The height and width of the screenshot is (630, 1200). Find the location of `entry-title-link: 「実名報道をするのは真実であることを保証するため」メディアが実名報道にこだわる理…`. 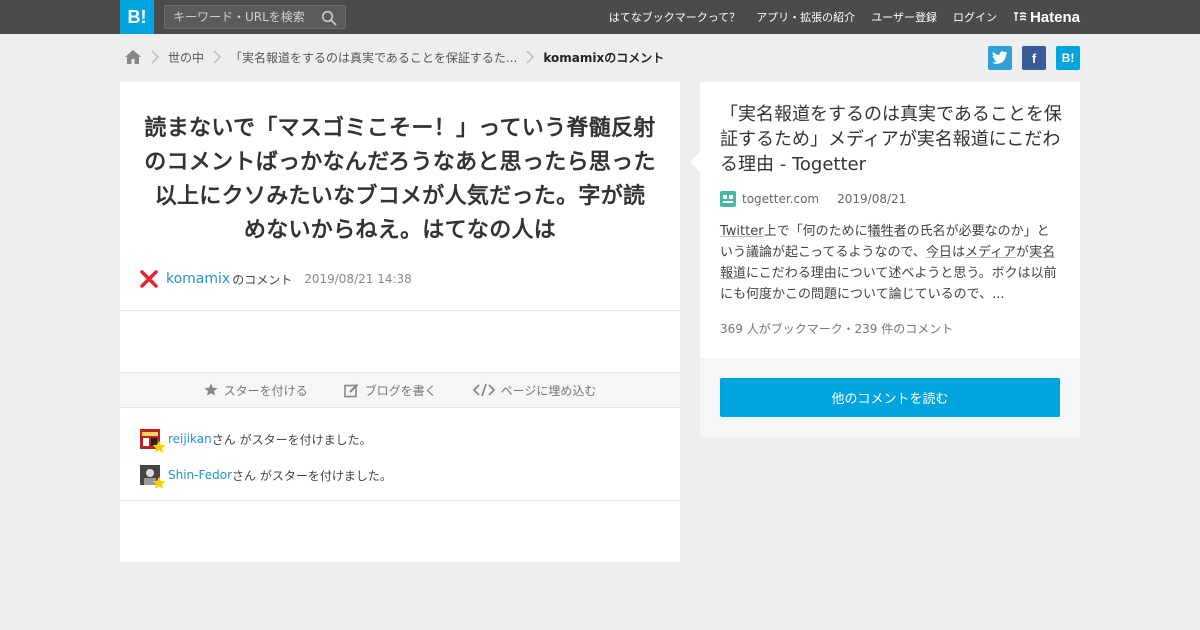

entry-title-link: 「実名報道をするのは真実であることを保証するため」メディアが実名報道にこだわる理… is located at coordinates (892, 139).